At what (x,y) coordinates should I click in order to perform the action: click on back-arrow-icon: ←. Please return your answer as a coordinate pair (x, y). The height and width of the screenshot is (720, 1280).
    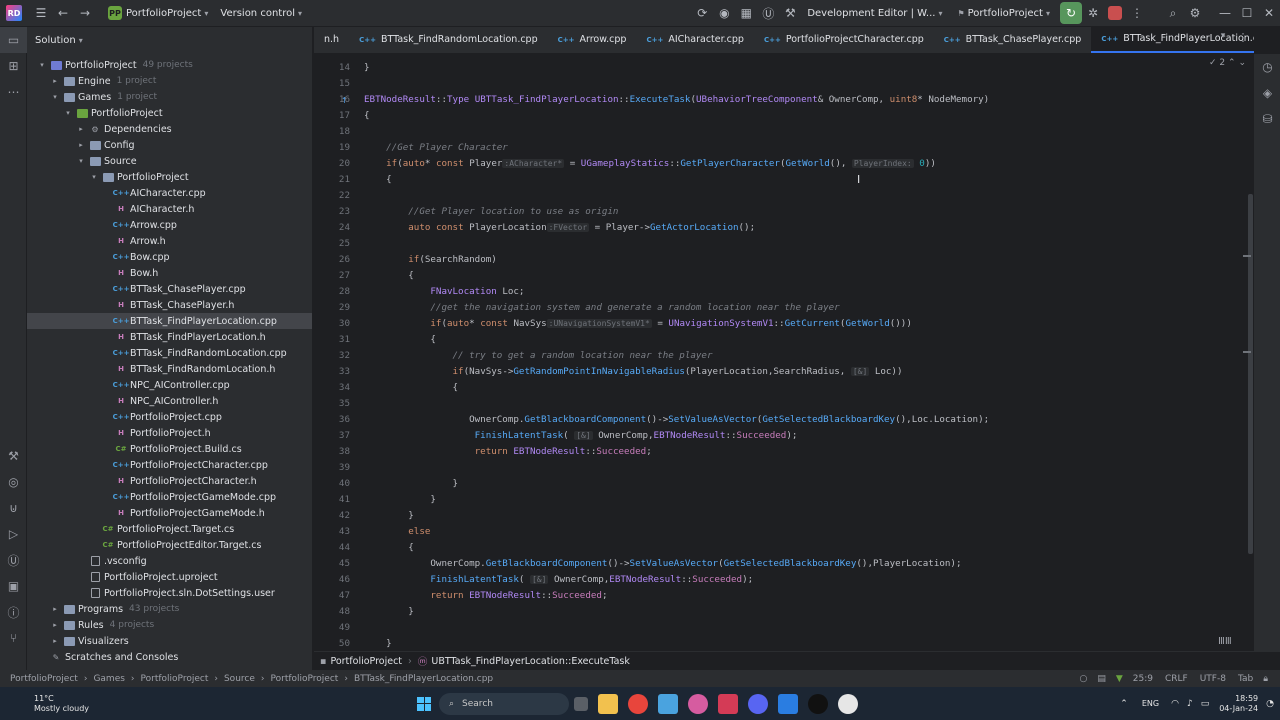
    Looking at the image, I should click on (63, 13).